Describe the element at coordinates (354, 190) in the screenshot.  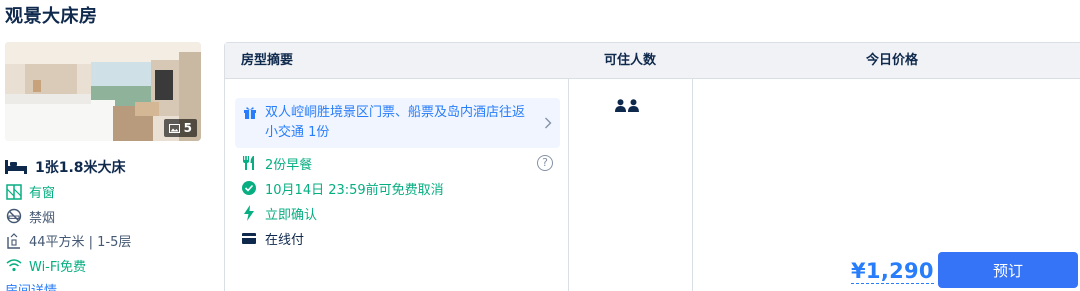
I see `cancellation-label: 10月14日 23:59前可免费取消` at that location.